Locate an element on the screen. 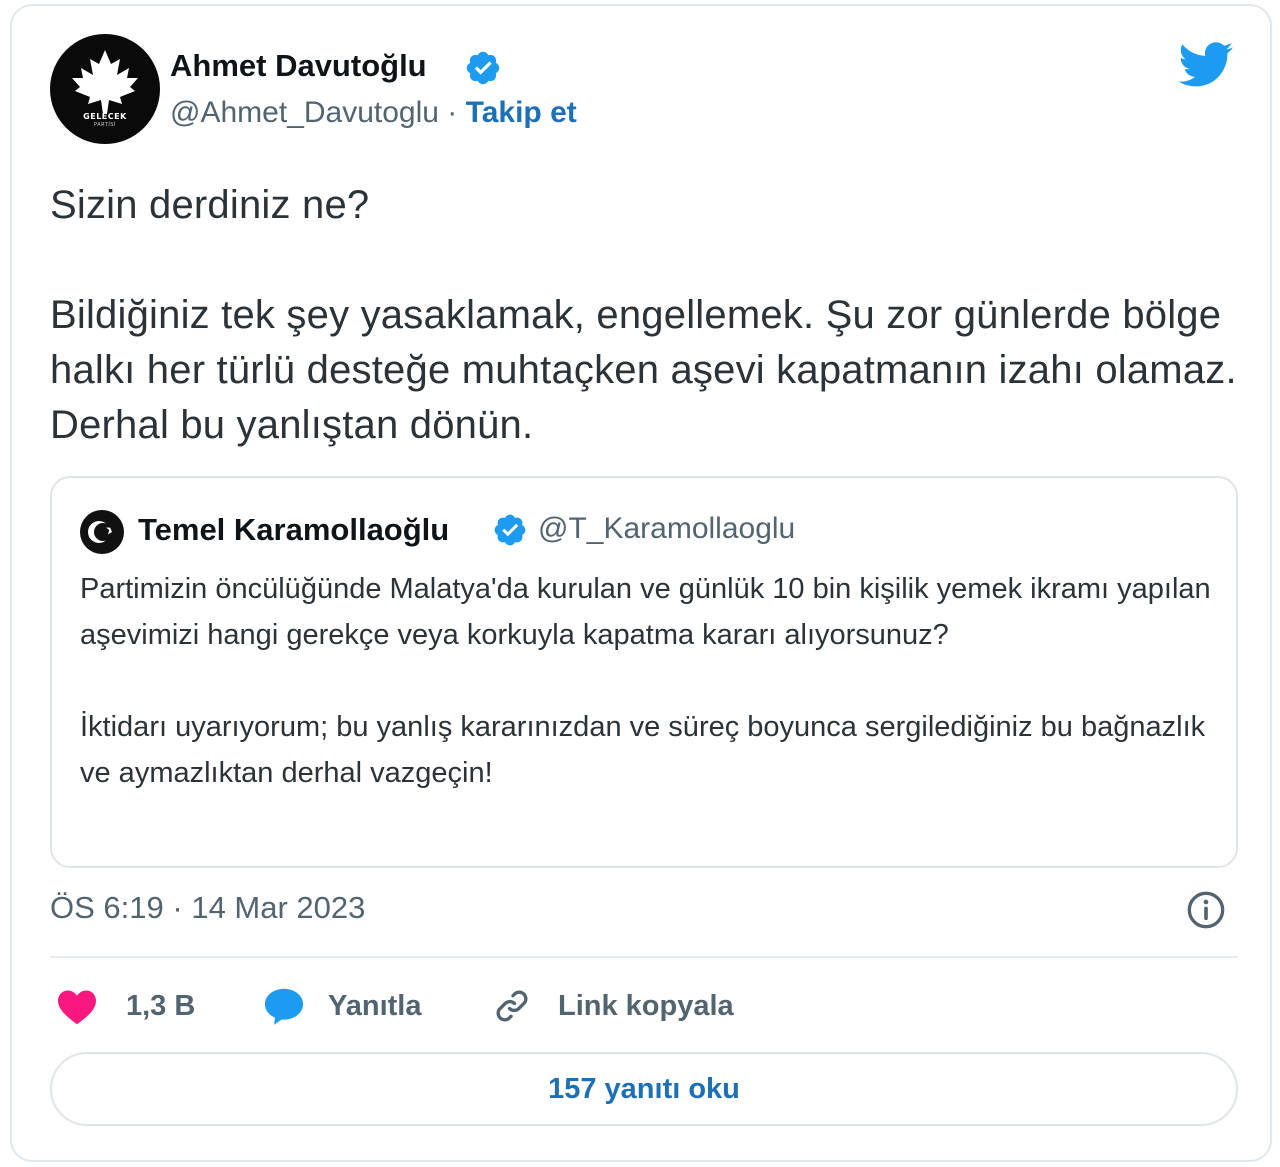 Image resolution: width=1280 pixels, height=1167 pixels. reply-button: Yanıtla is located at coordinates (342, 1006).